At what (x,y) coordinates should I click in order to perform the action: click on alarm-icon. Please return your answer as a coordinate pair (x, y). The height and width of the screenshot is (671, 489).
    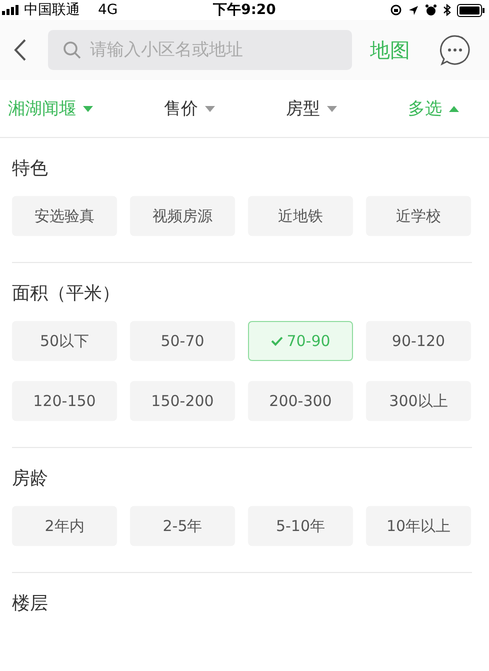
    Looking at the image, I should click on (431, 10).